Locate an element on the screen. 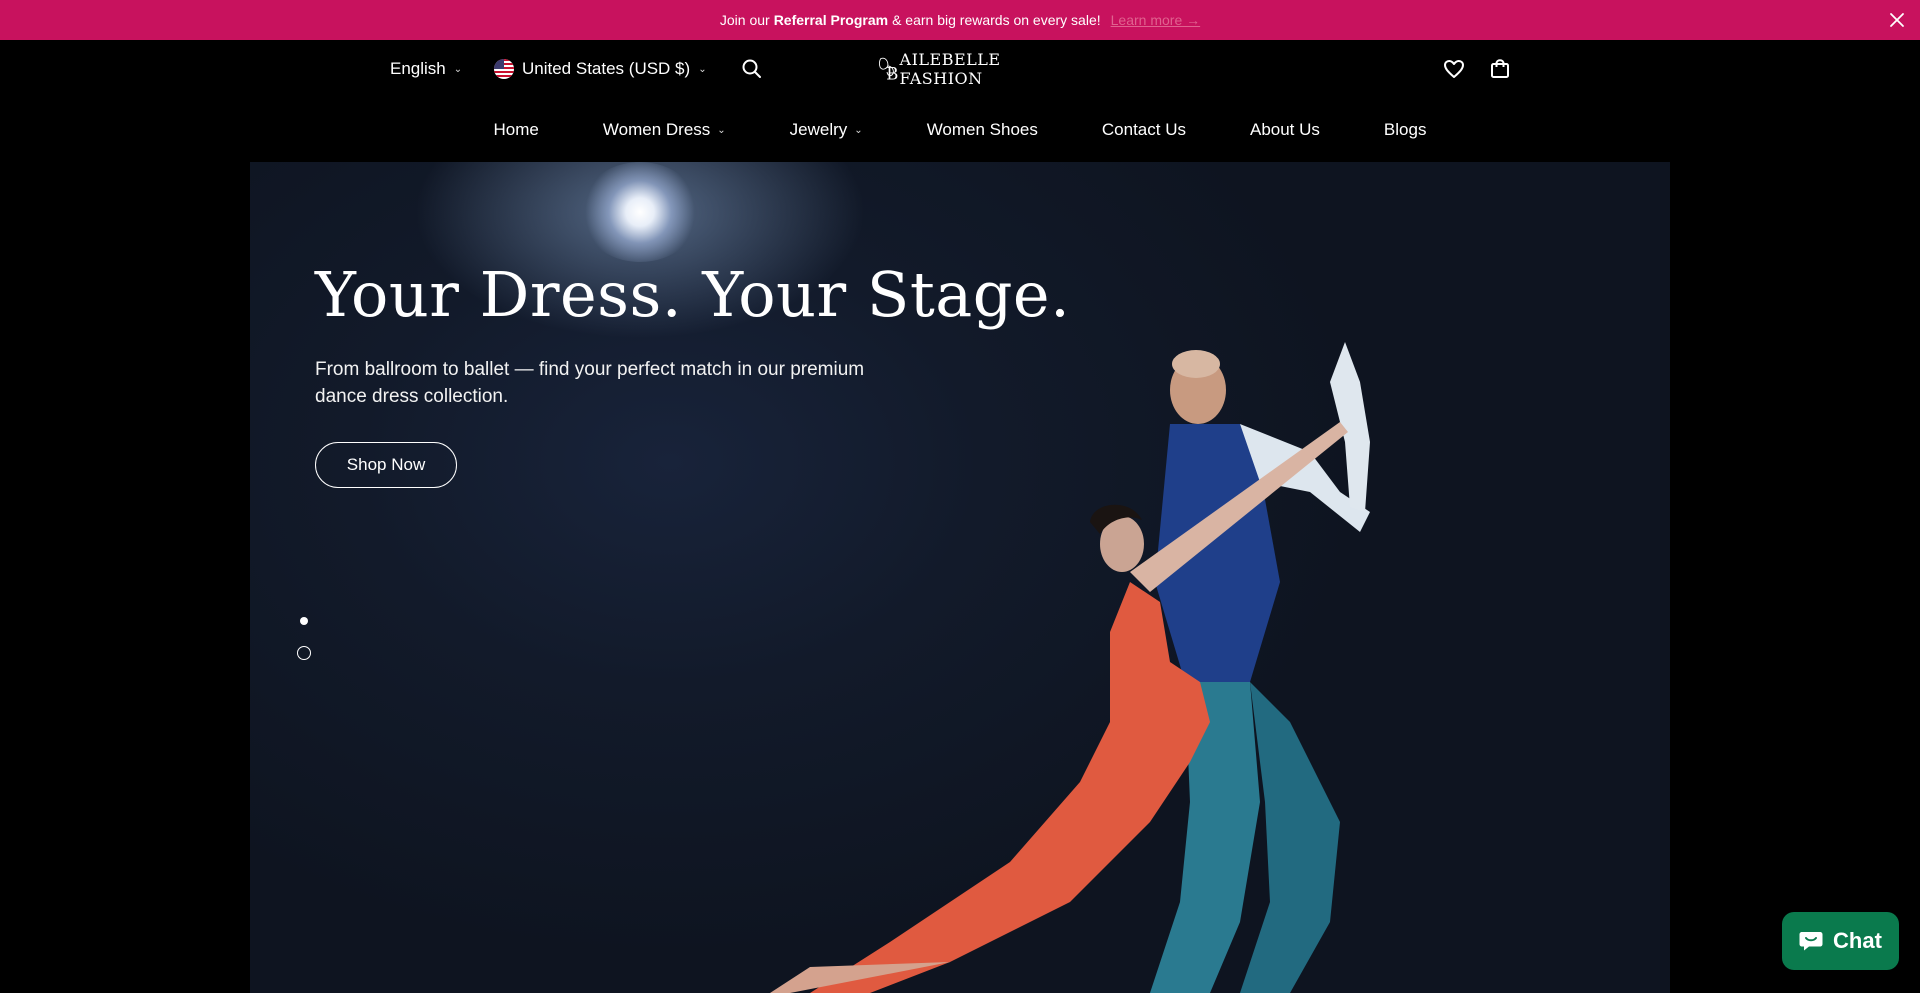  chat-label: Chat is located at coordinates (1857, 940).